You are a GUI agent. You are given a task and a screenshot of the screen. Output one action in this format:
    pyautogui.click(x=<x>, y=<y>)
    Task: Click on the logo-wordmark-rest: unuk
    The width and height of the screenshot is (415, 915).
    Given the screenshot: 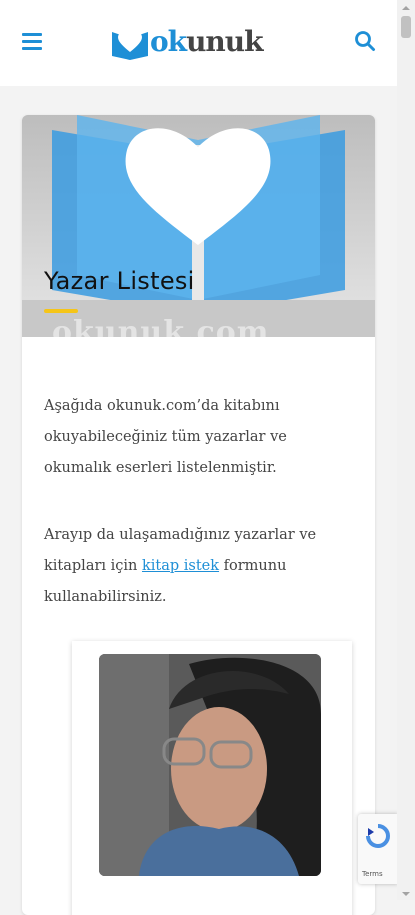 What is the action you would take?
    pyautogui.click(x=224, y=41)
    